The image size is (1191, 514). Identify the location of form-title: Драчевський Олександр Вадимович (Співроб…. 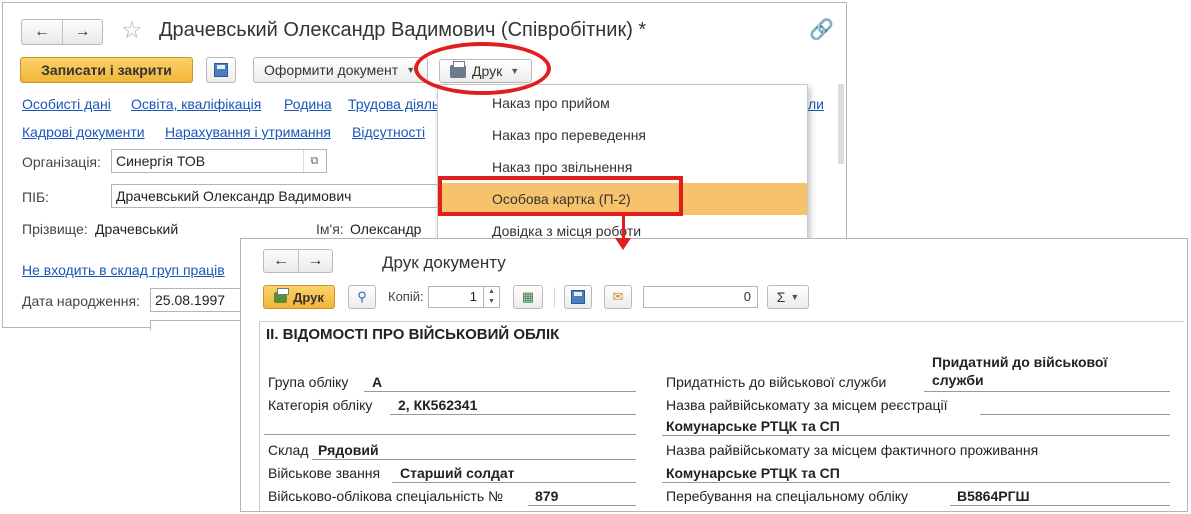
(403, 30).